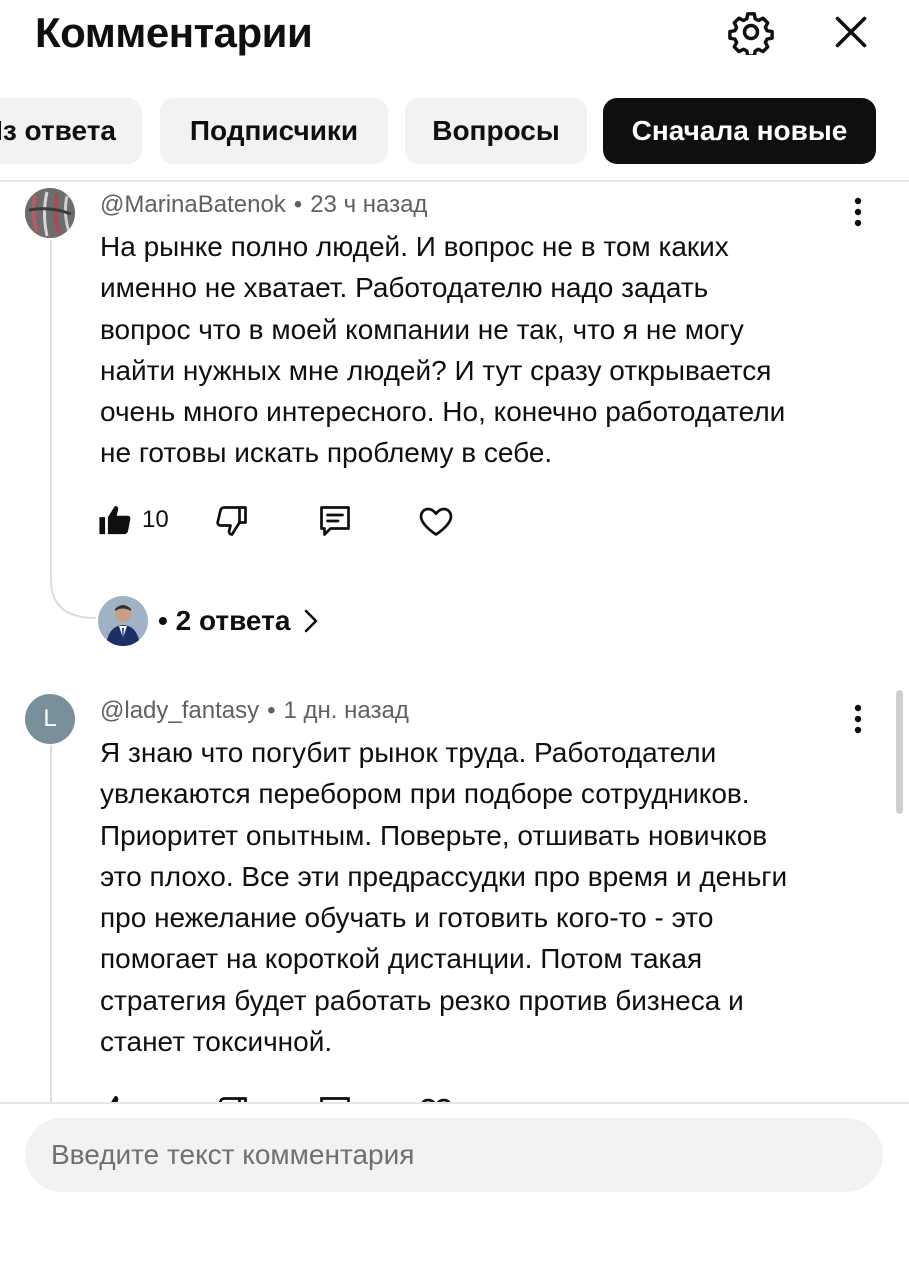 This screenshot has width=909, height=1282. What do you see at coordinates (311, 621) in the screenshot?
I see `chevron-right-icon` at bounding box center [311, 621].